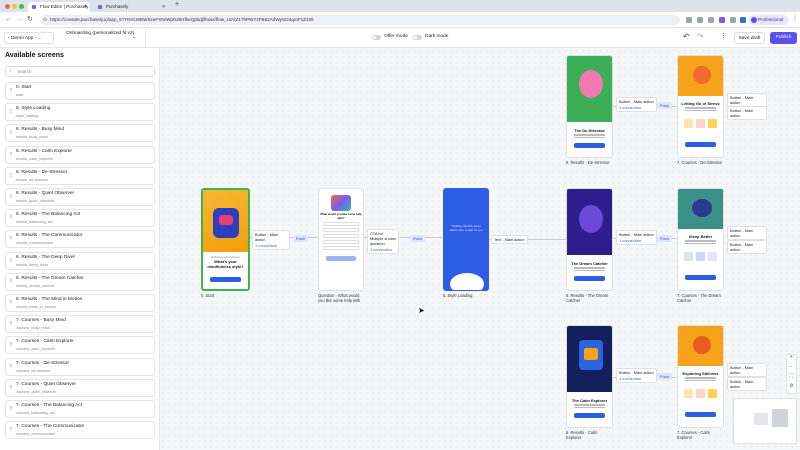 Image resolution: width=800 pixels, height=450 pixels. I want to click on screen-list-item: ⠿ 7. Courses - Busy Mind courses_busy_mind, so click(80, 324).